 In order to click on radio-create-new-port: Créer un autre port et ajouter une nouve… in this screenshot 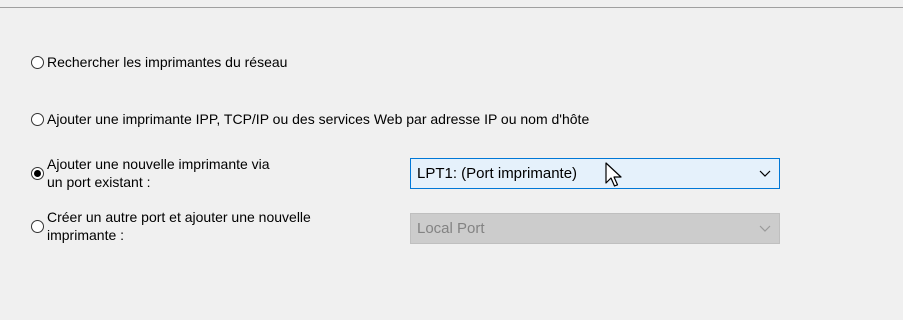, I will do `click(171, 226)`.